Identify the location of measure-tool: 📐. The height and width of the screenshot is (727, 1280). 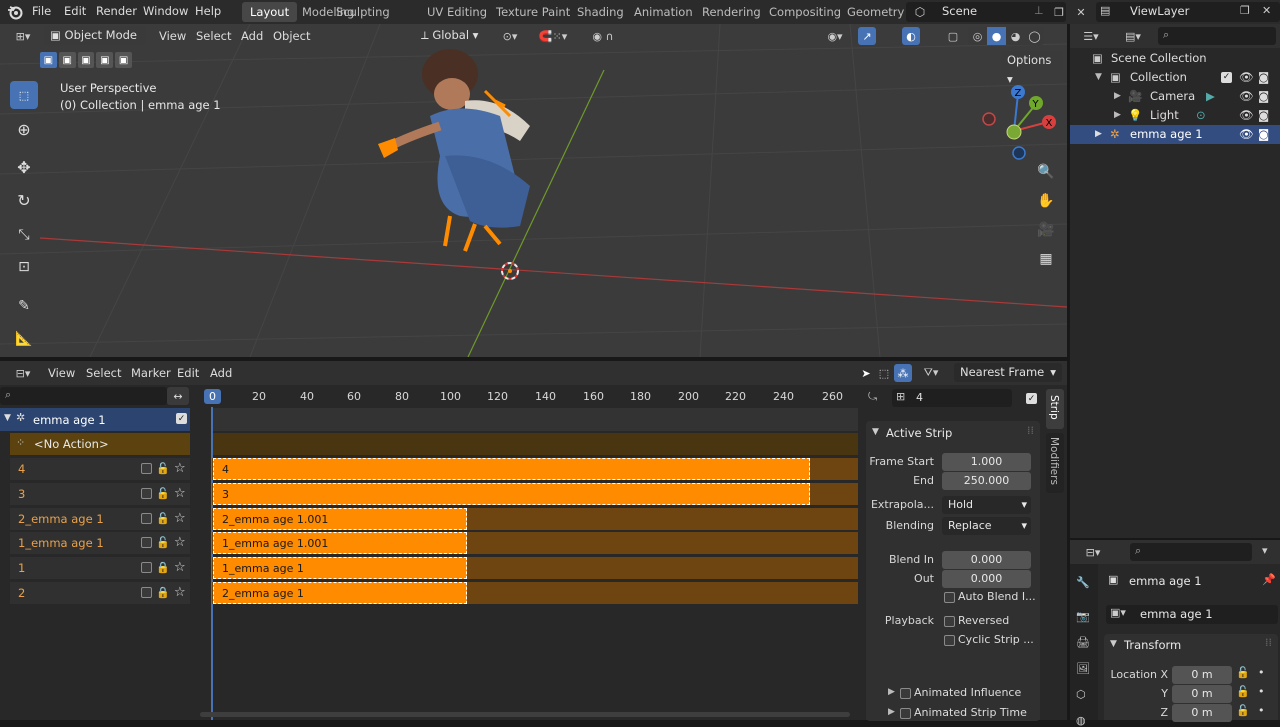
(24, 339).